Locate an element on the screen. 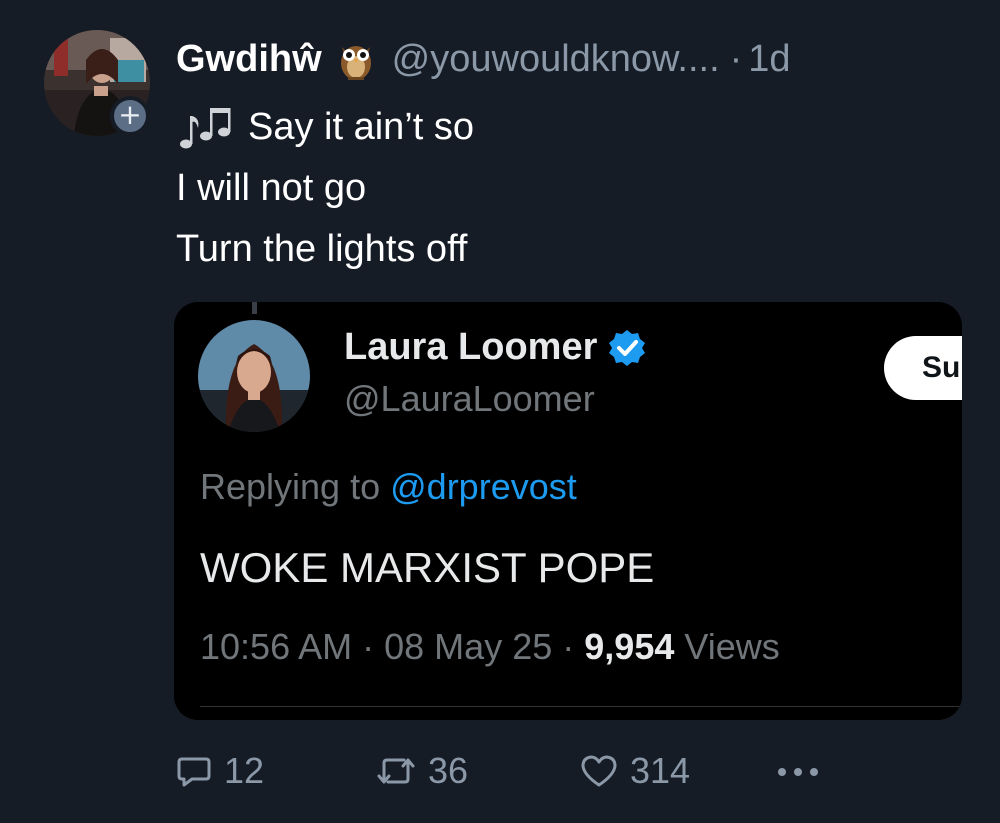  quoted-handle: @LauraLoomer is located at coordinates (469, 398).